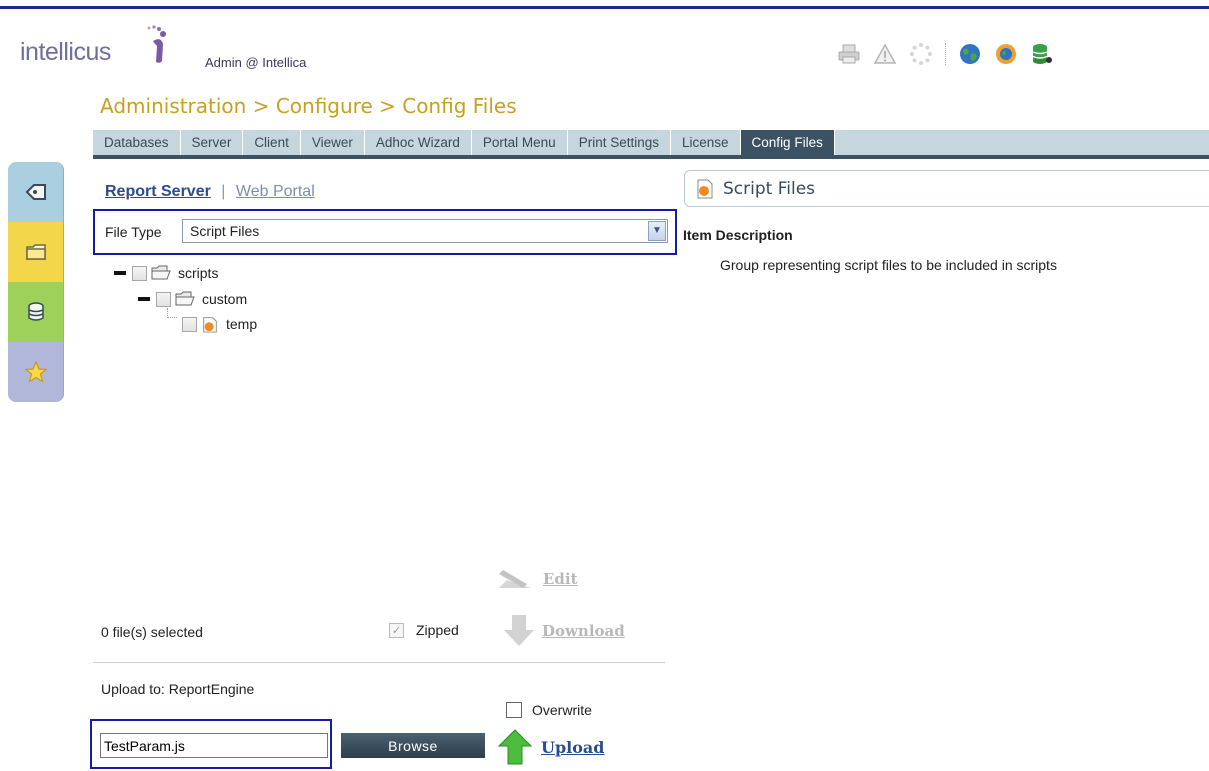 The image size is (1209, 771). Describe the element at coordinates (65, 52) in the screenshot. I see `intellicus-logo: intellicus` at that location.